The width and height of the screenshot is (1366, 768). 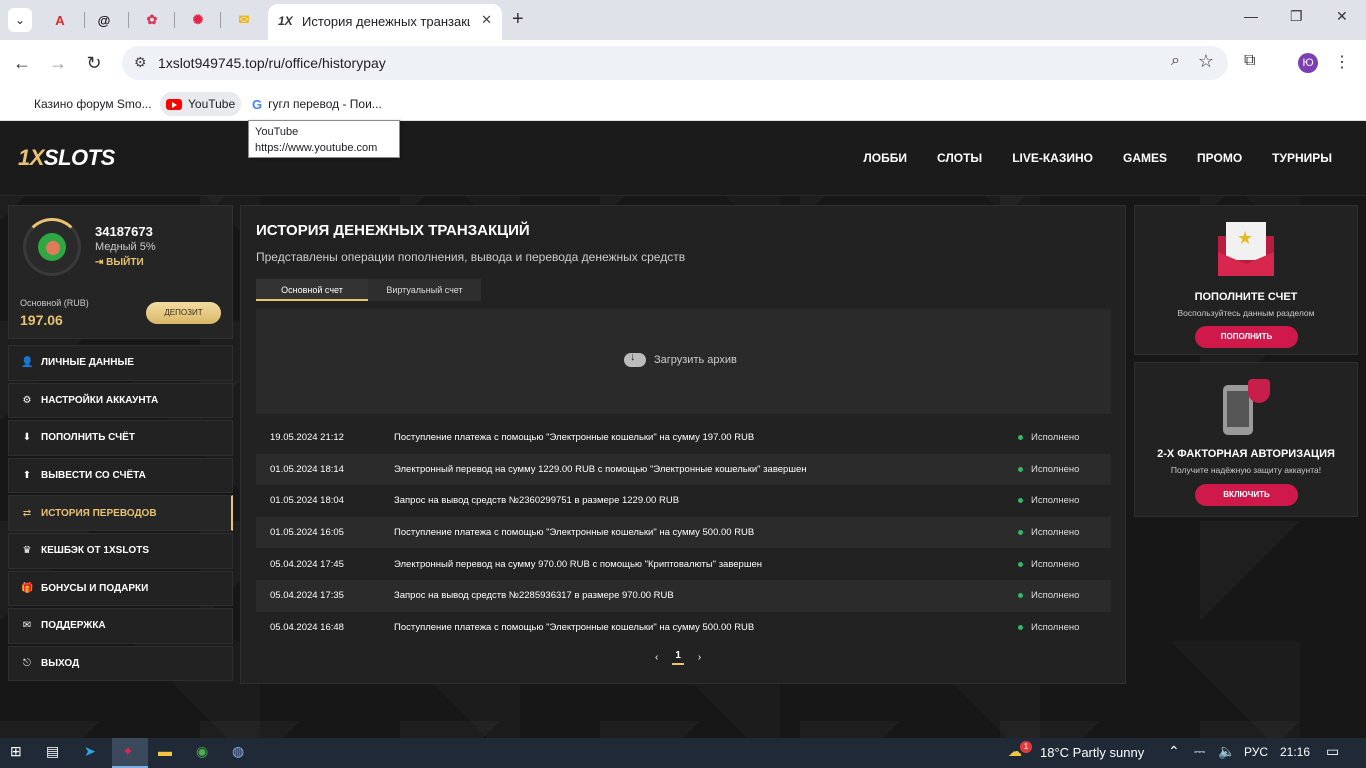 What do you see at coordinates (152, 20) in the screenshot?
I see `pinned-tab-gift: ✿` at bounding box center [152, 20].